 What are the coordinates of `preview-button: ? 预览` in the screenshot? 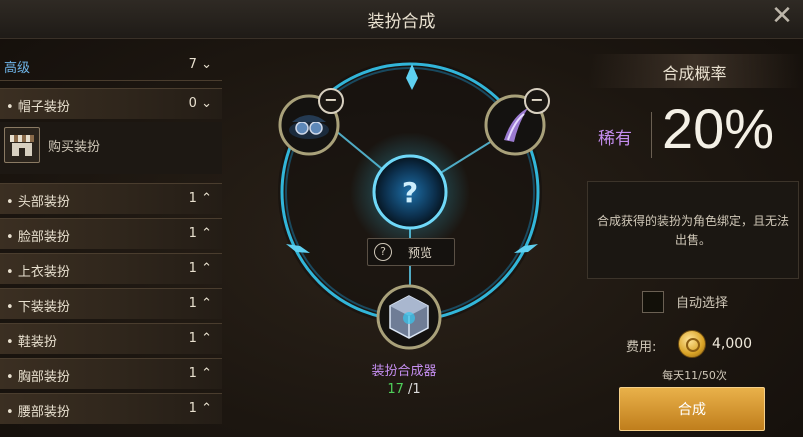 It's located at (411, 252).